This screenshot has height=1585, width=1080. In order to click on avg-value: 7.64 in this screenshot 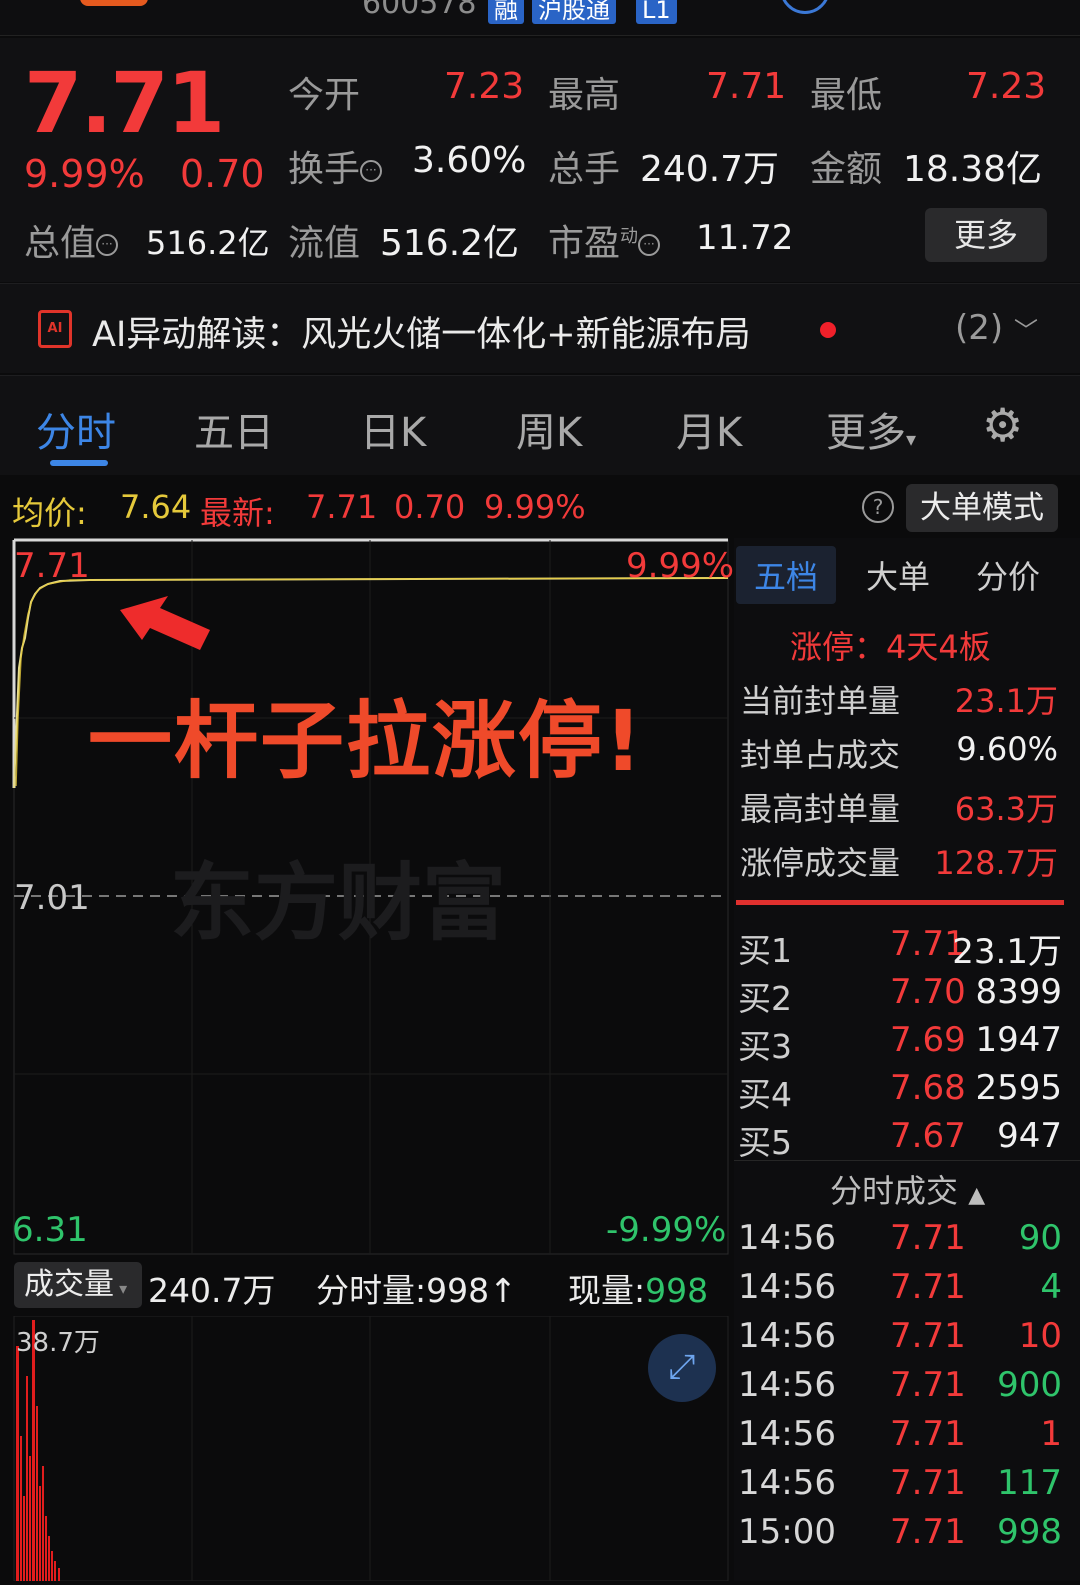, I will do `click(156, 507)`.